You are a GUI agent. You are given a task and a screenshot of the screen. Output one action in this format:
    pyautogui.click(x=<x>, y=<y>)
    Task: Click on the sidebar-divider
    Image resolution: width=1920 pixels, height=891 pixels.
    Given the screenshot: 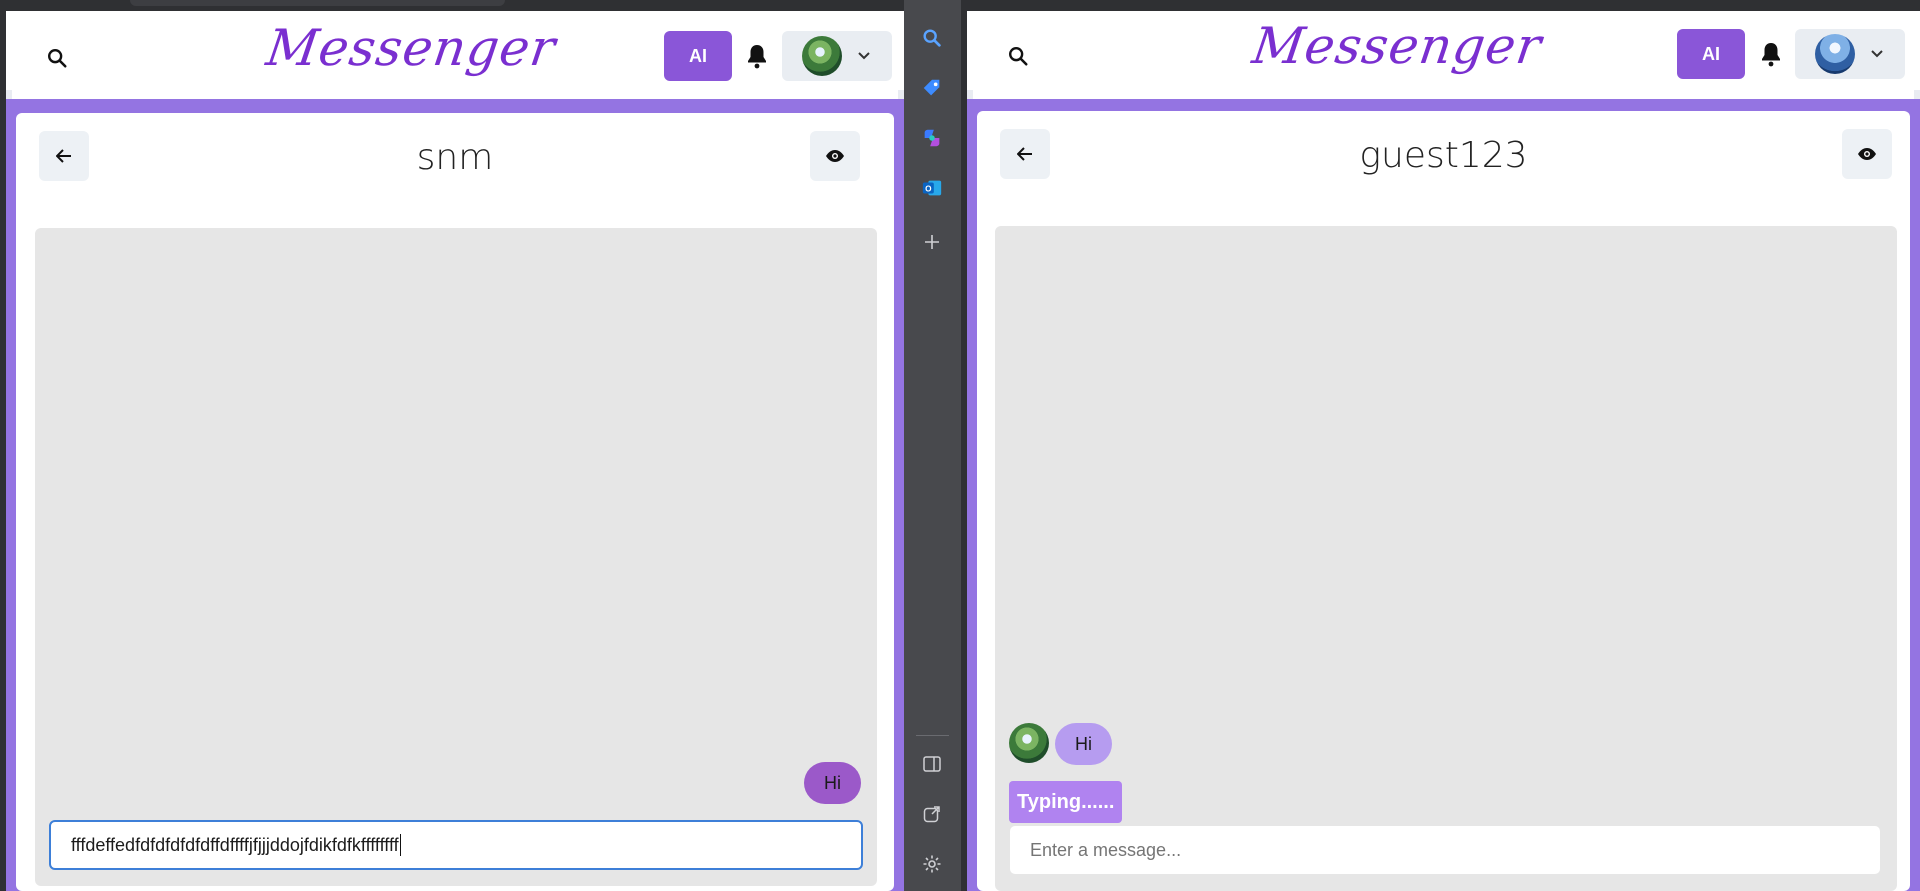 What is the action you would take?
    pyautogui.click(x=932, y=735)
    